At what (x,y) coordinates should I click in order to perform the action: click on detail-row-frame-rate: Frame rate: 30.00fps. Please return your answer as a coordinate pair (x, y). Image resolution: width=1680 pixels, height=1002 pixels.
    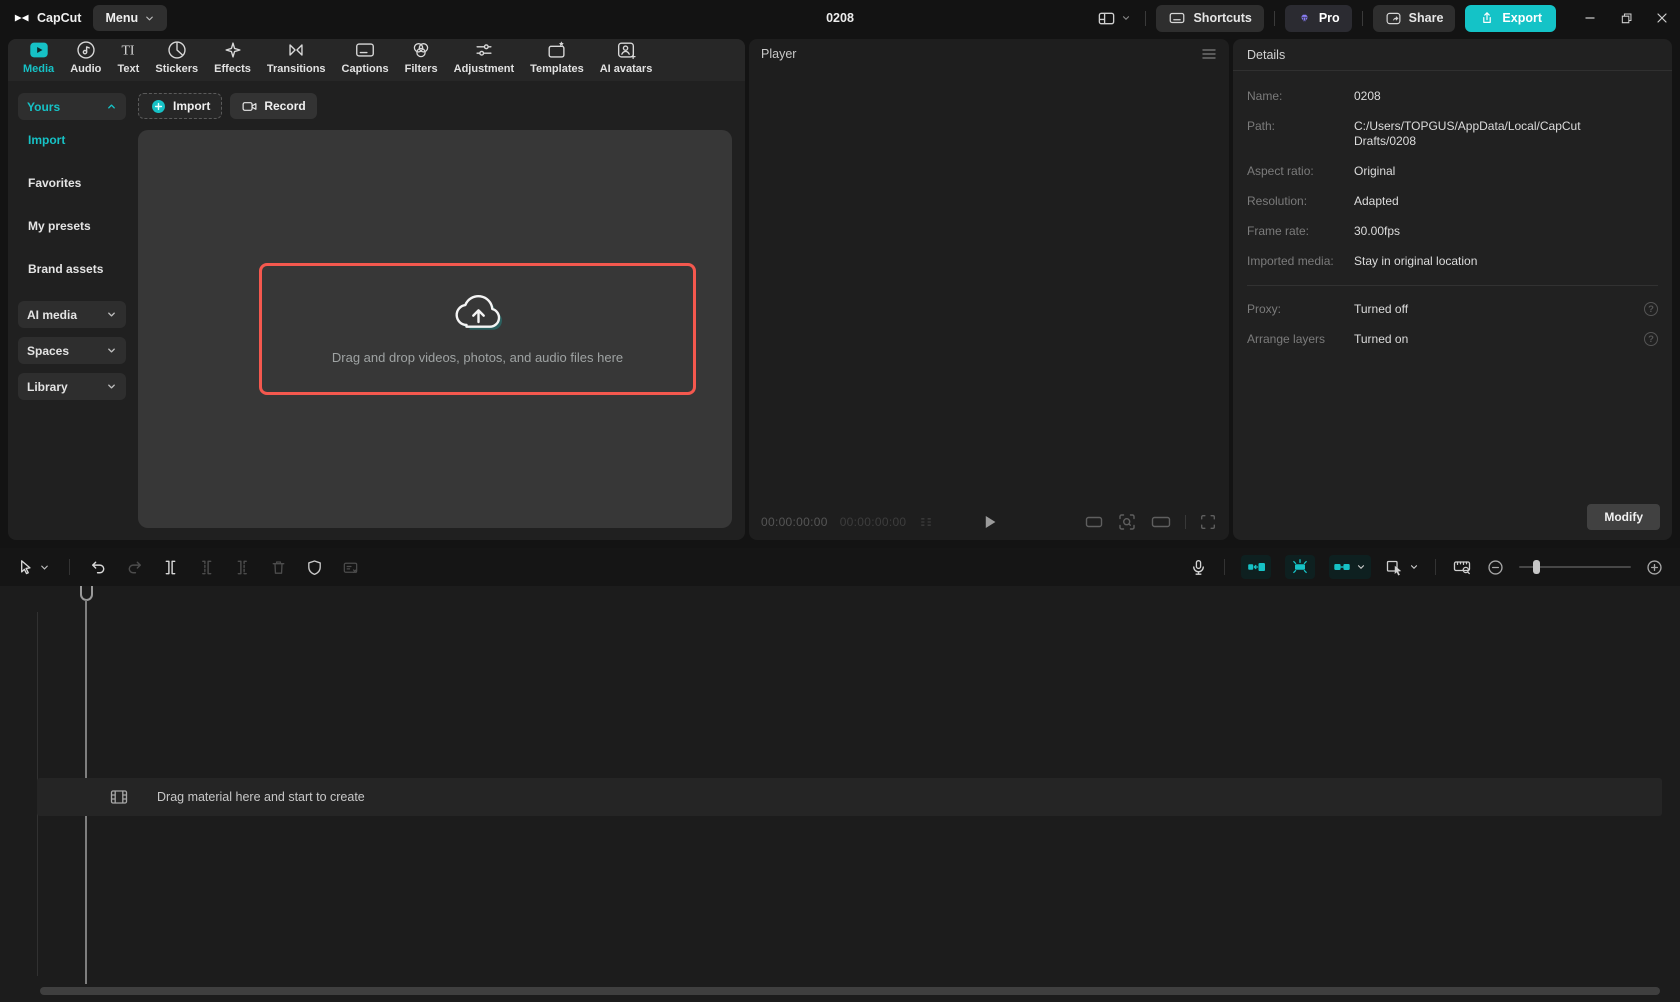
    Looking at the image, I should click on (1452, 231).